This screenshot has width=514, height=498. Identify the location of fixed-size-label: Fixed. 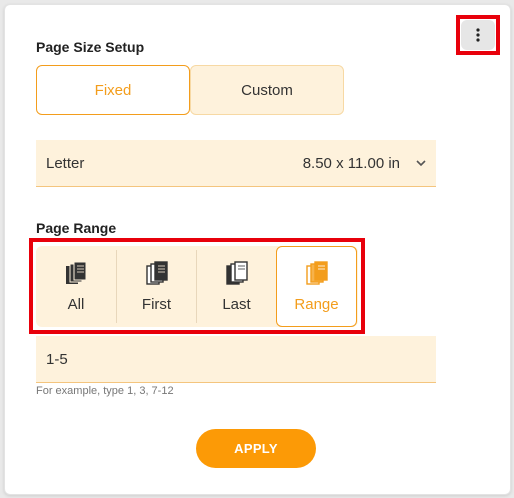
(113, 90).